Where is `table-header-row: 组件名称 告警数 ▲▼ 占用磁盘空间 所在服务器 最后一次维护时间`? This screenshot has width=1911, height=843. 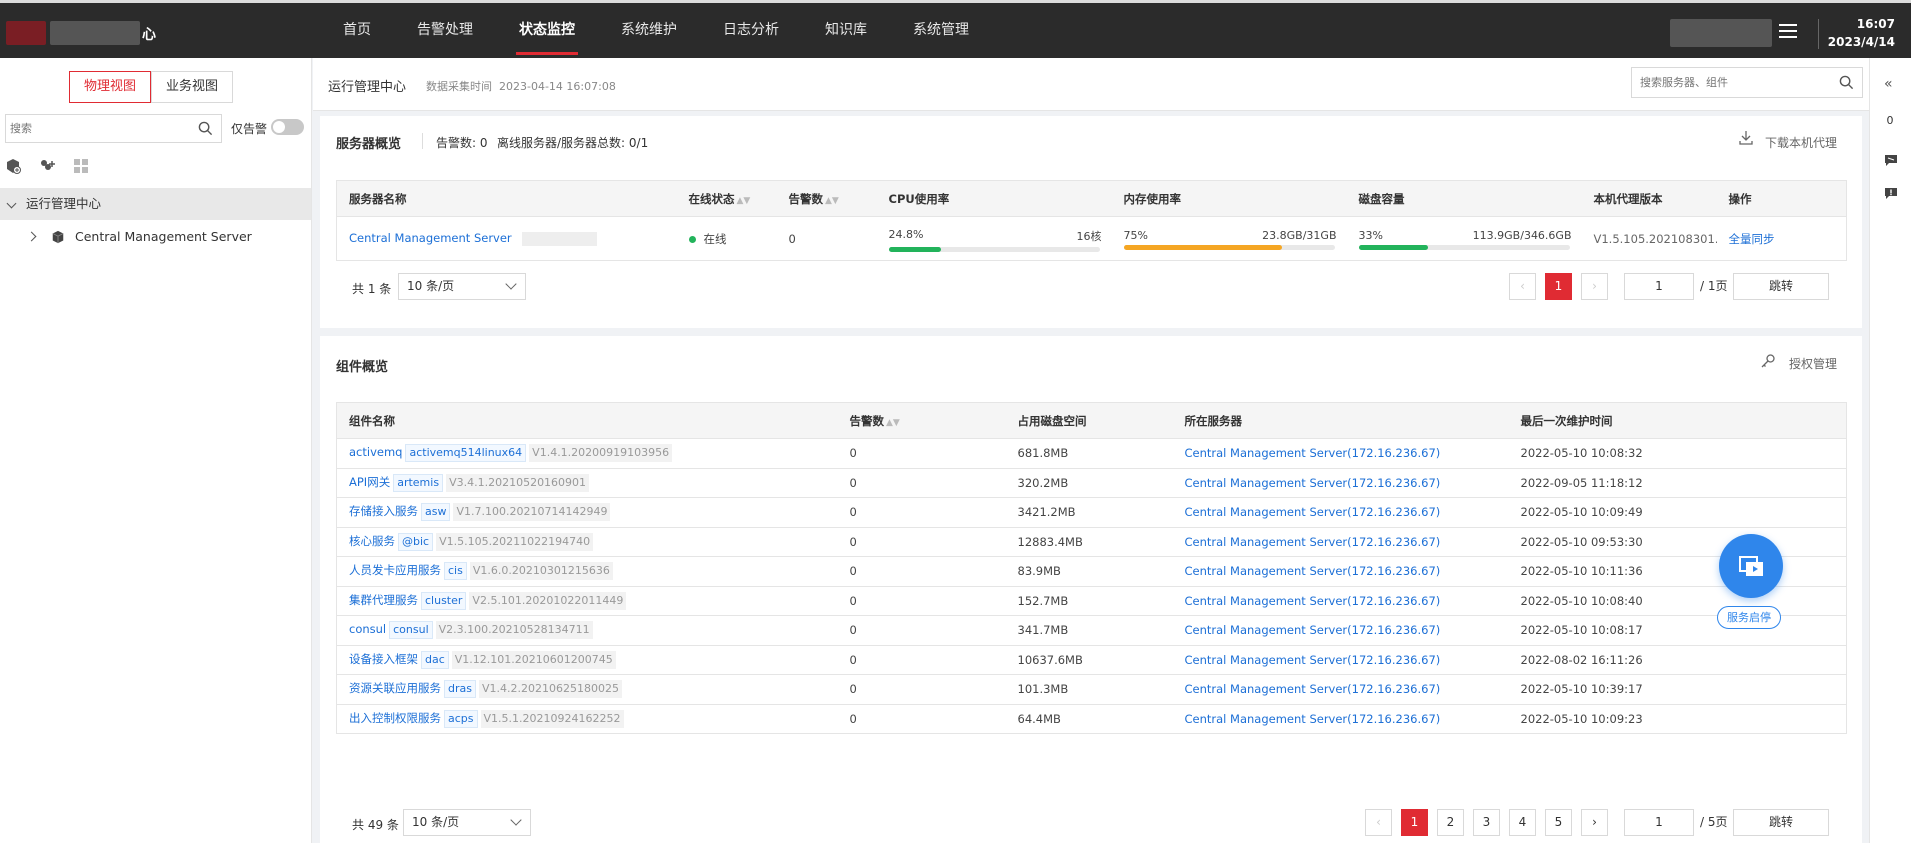
table-header-row: 组件名称 告警数 ▲▼ 占用磁盘空间 所在服务器 最后一次维护时间 is located at coordinates (1091, 420).